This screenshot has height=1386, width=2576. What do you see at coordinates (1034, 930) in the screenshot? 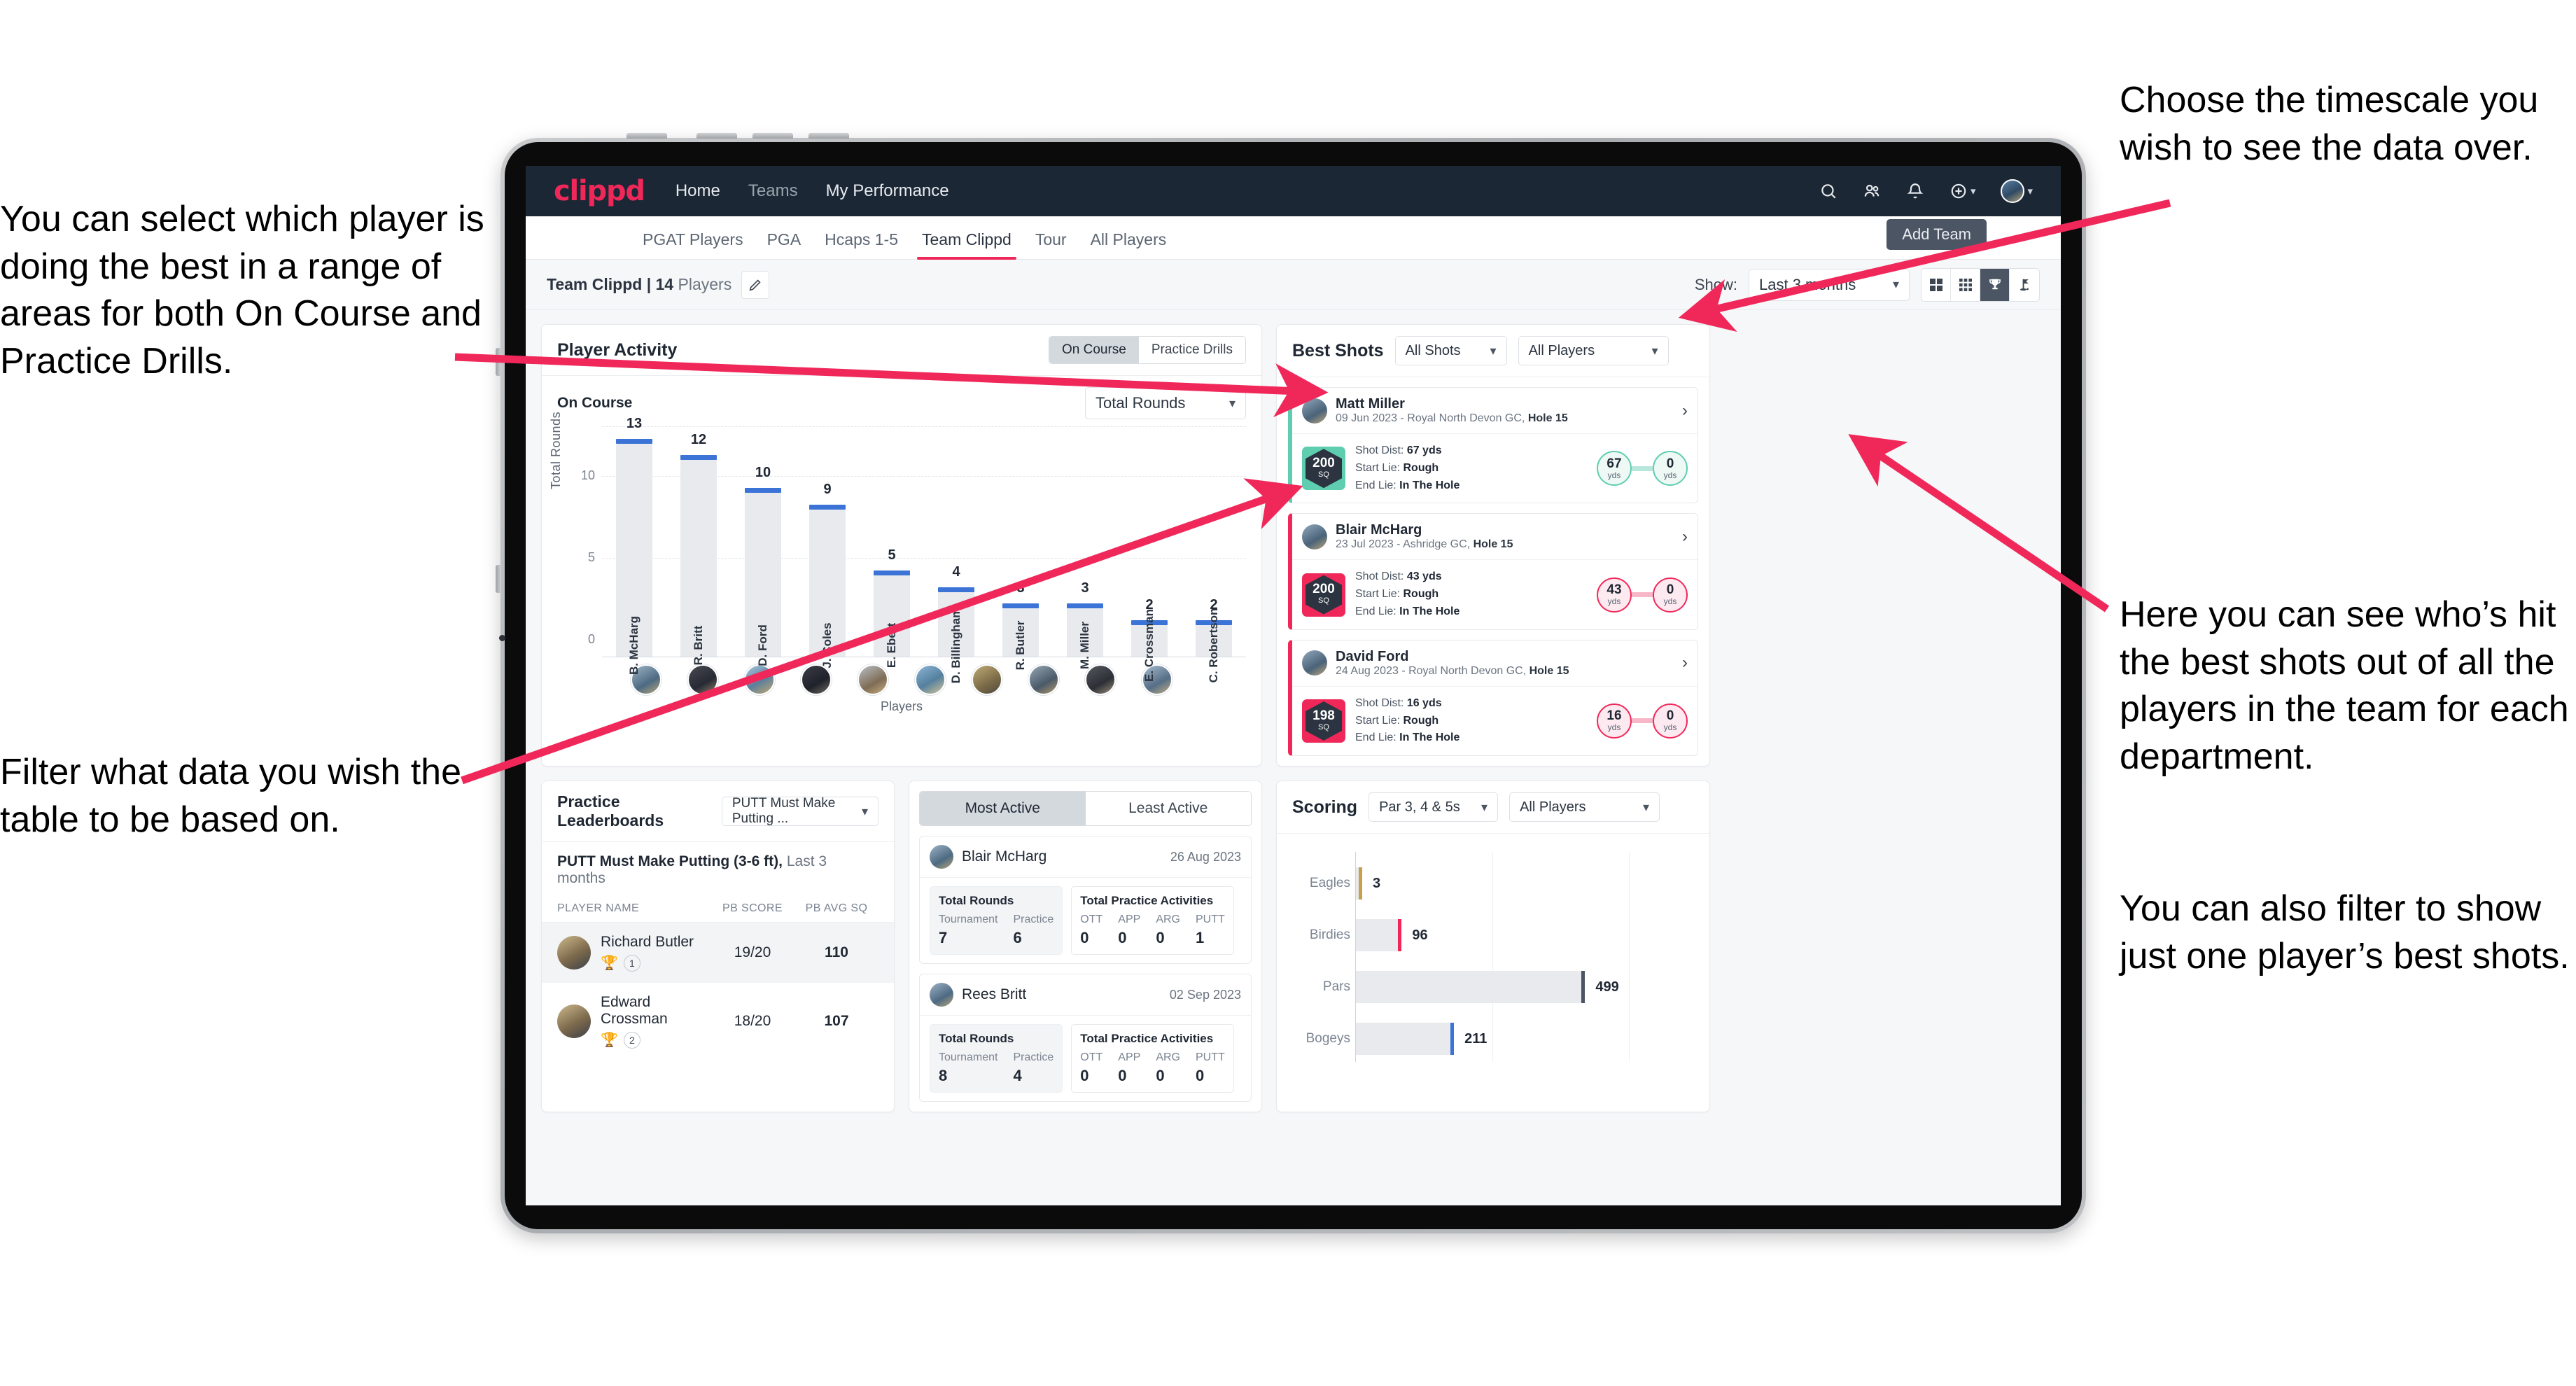
I see `rounds-metric: Practice 6` at bounding box center [1034, 930].